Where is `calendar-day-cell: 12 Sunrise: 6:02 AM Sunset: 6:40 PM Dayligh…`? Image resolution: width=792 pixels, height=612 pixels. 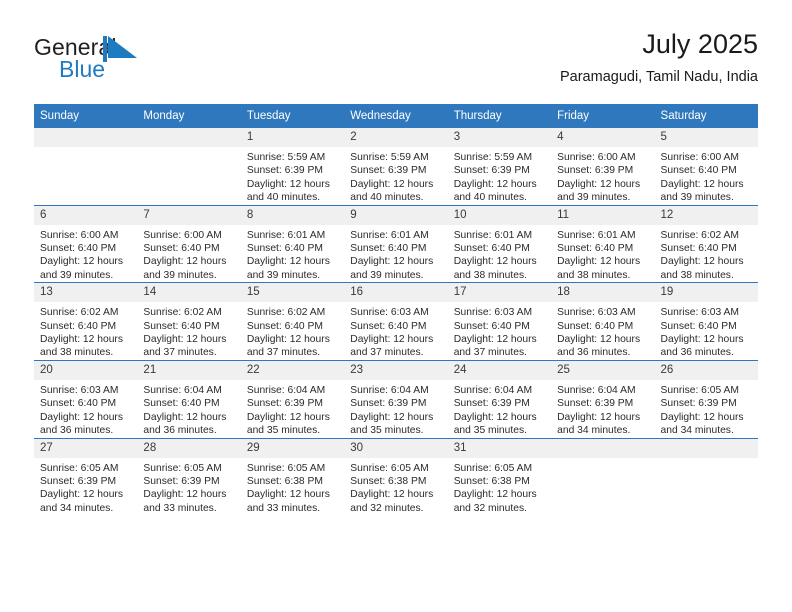
calendar-day-cell: 12 Sunrise: 6:02 AM Sunset: 6:40 PM Dayligh… is located at coordinates (706, 243).